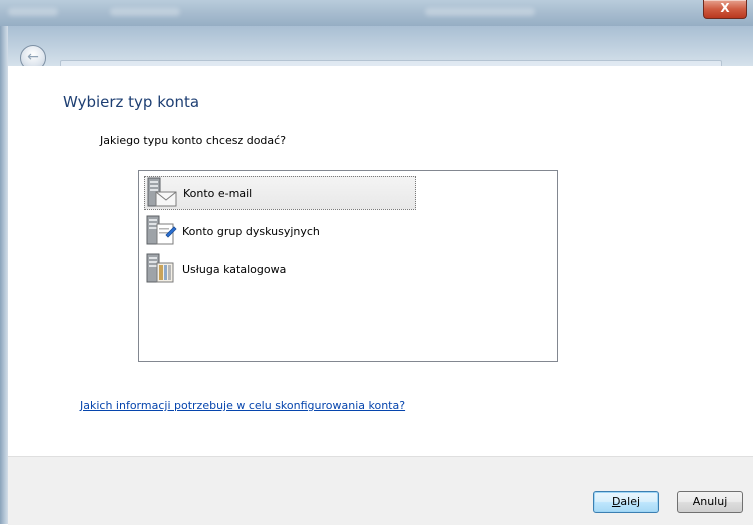  What do you see at coordinates (376, 13) in the screenshot?
I see `title-bar: X` at bounding box center [376, 13].